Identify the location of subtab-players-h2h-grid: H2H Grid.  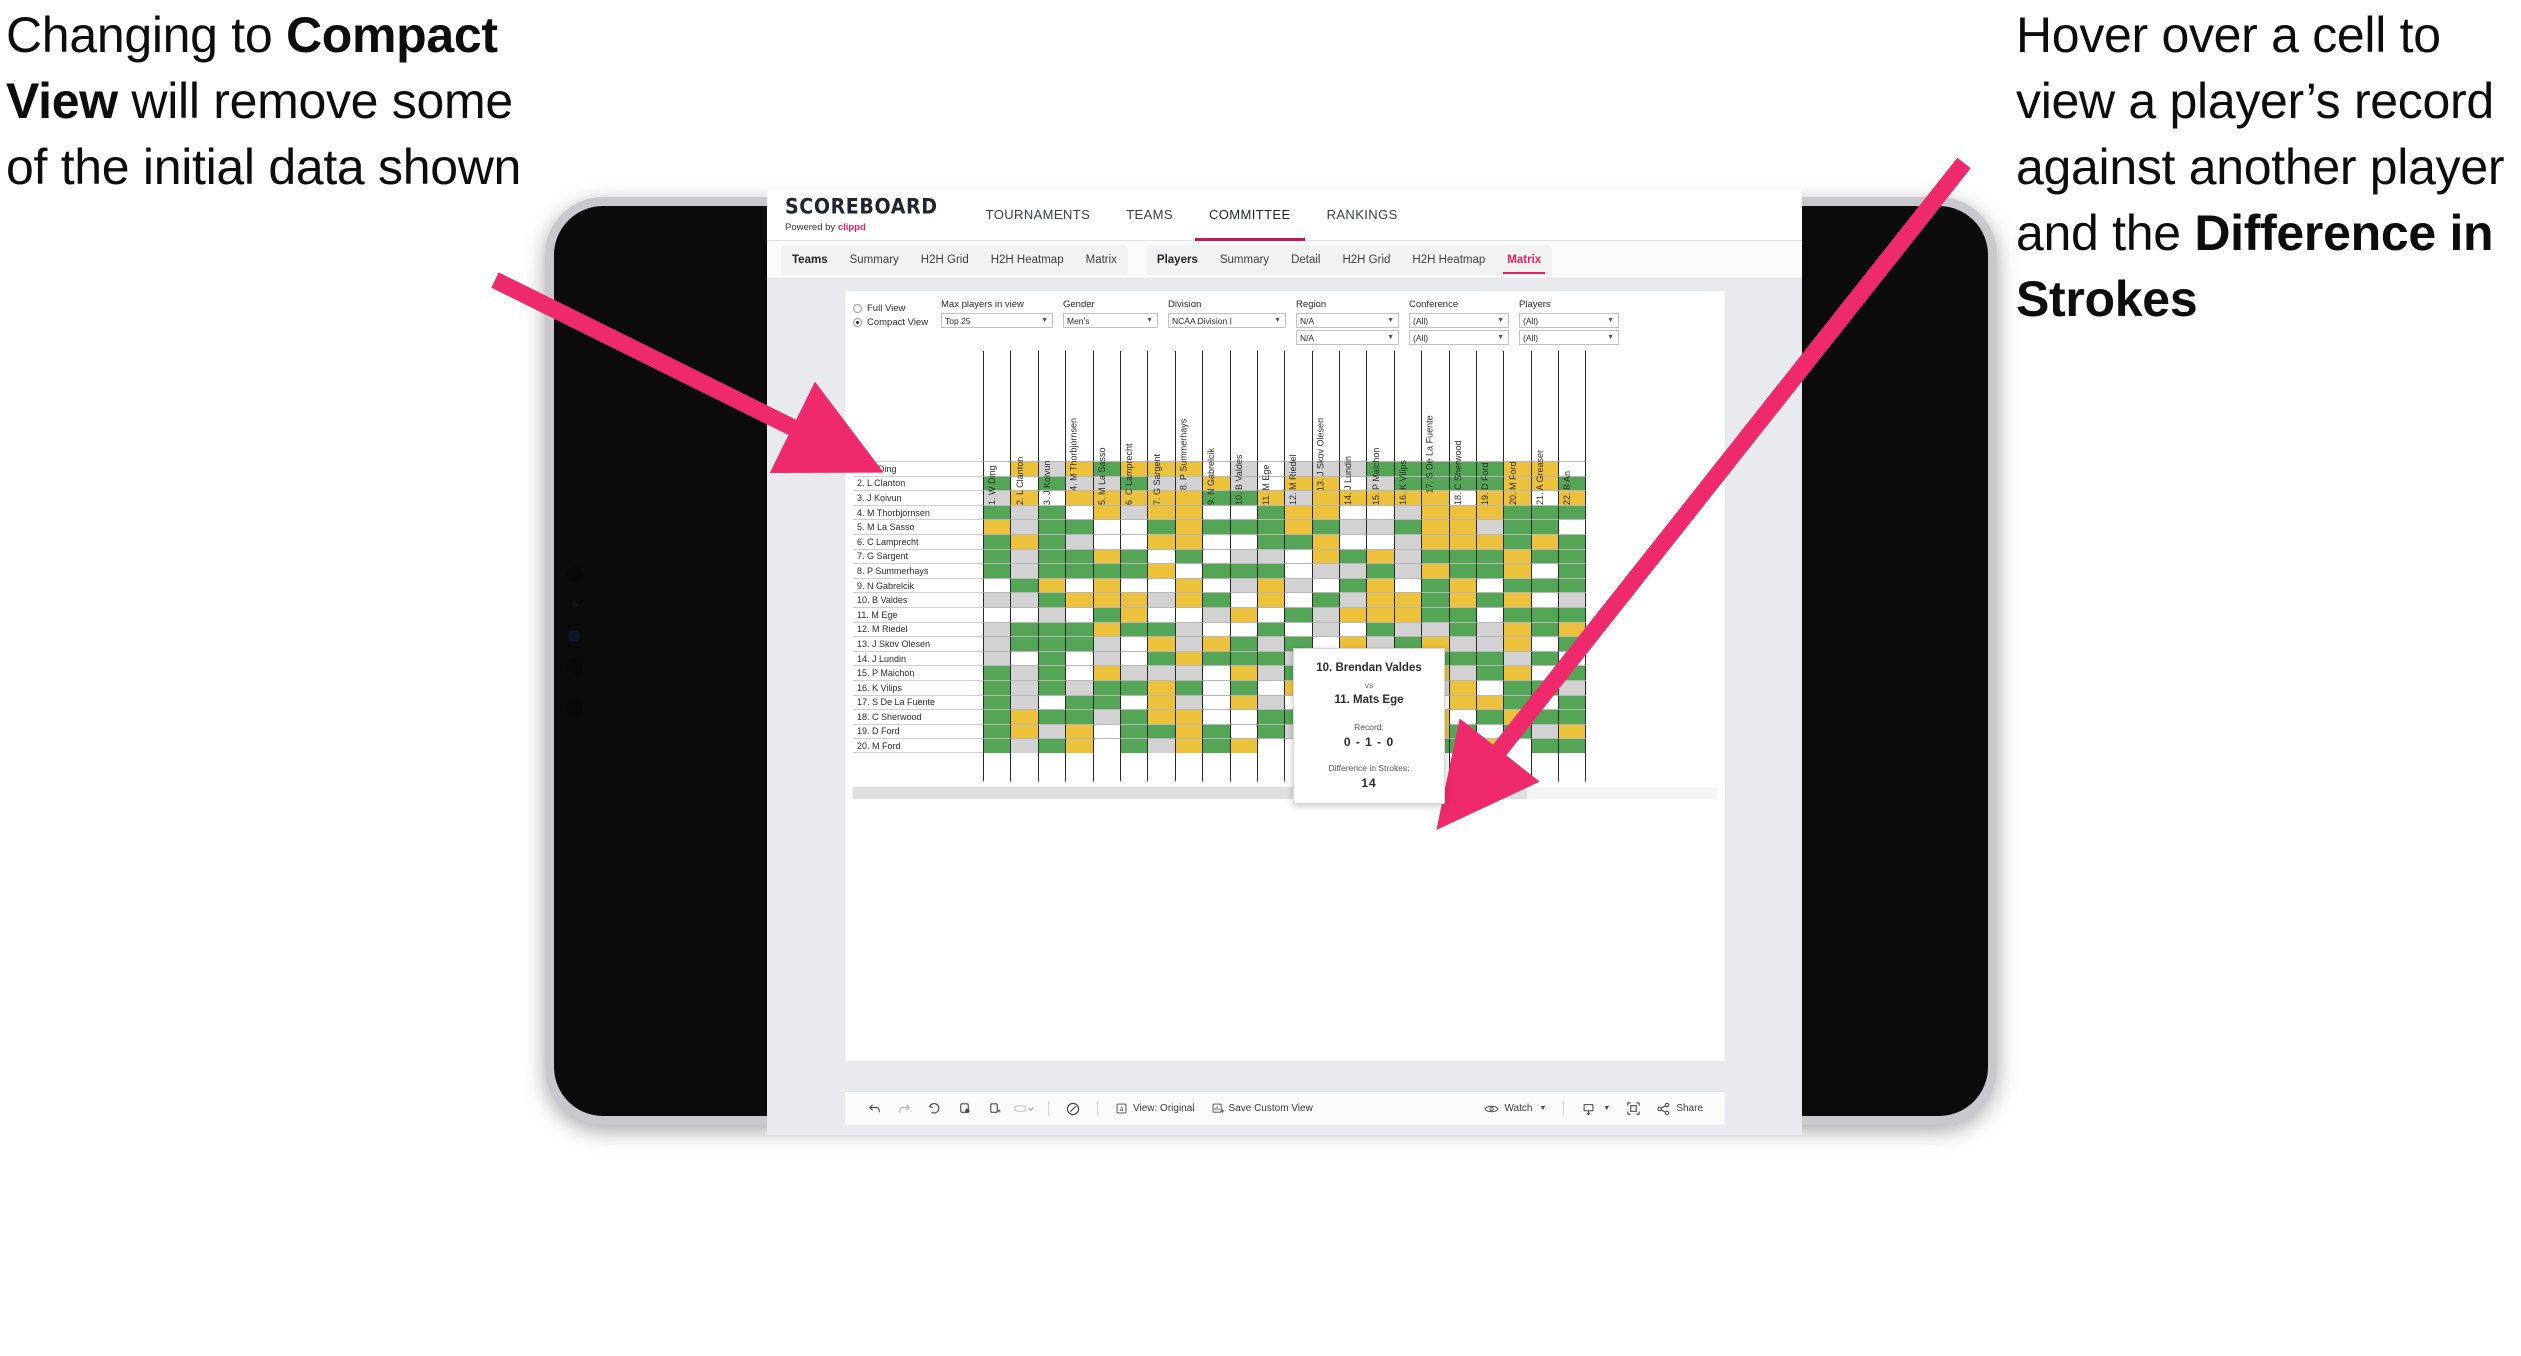
(1366, 260).